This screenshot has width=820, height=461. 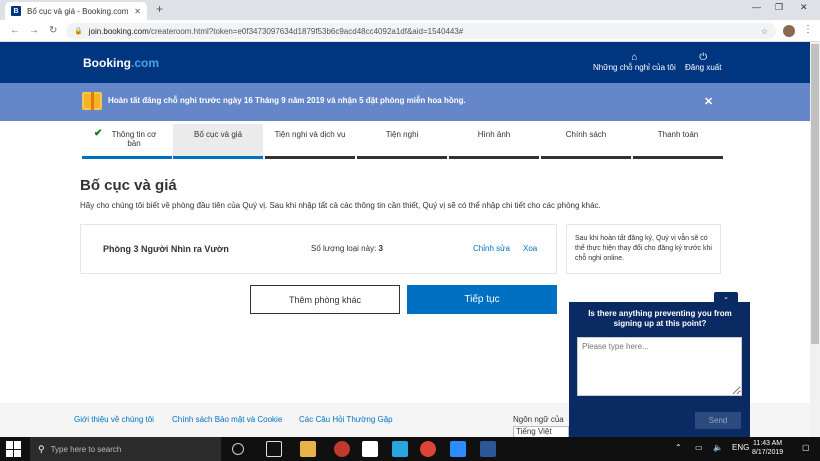 I want to click on language-label: Ngôn ngữ của, so click(x=538, y=419).